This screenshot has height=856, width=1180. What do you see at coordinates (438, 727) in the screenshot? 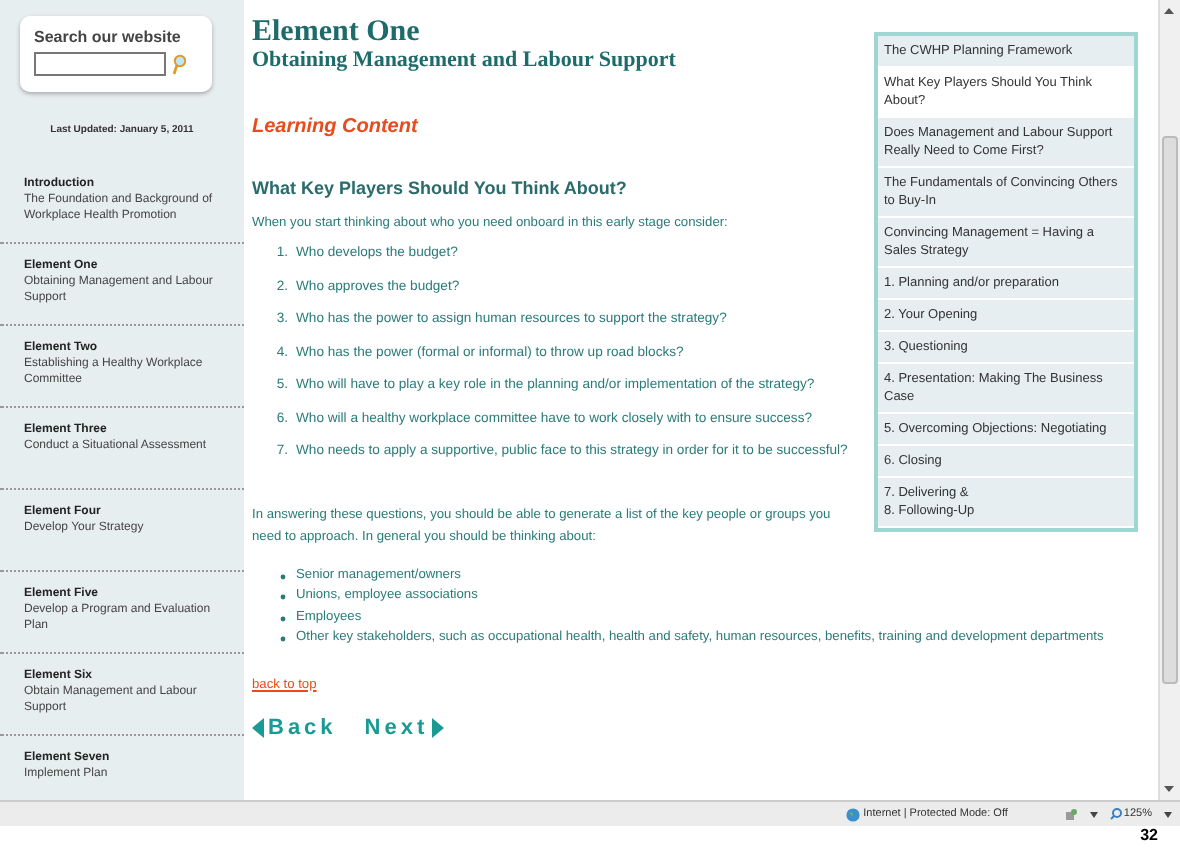
I see `triangle-right-icon` at bounding box center [438, 727].